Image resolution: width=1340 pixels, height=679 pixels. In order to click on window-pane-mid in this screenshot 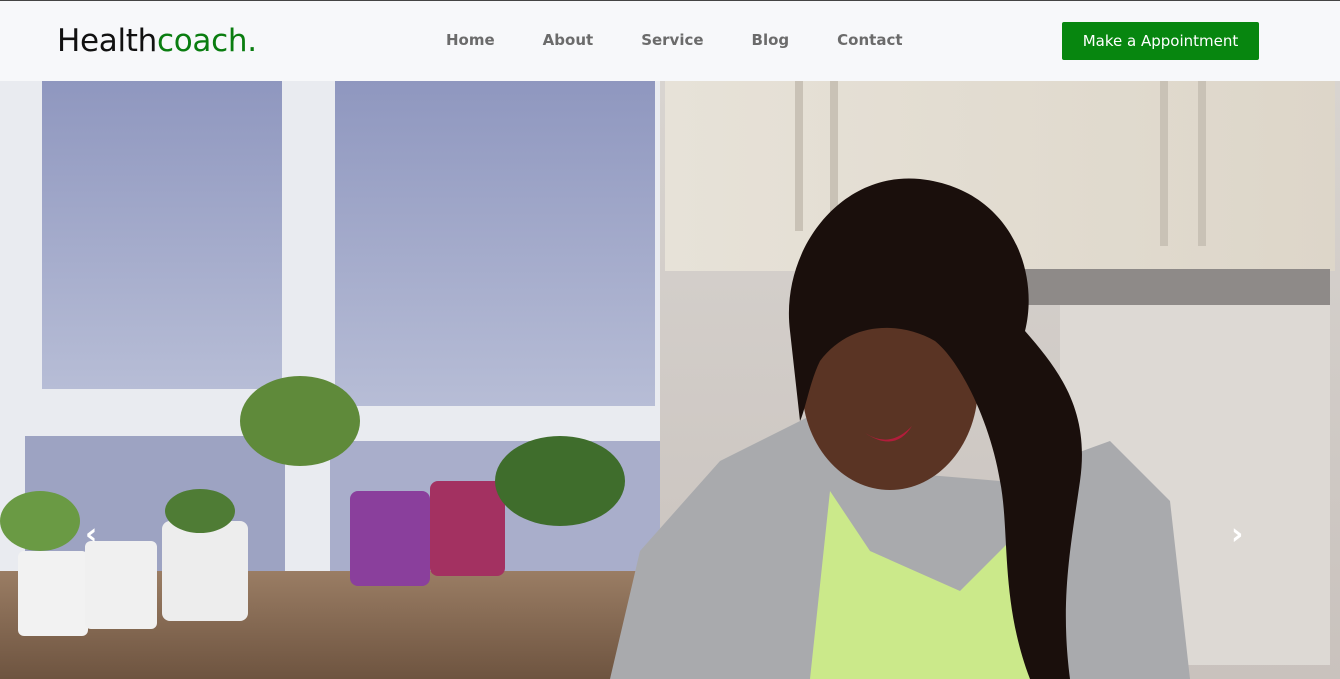, I will do `click(495, 243)`.